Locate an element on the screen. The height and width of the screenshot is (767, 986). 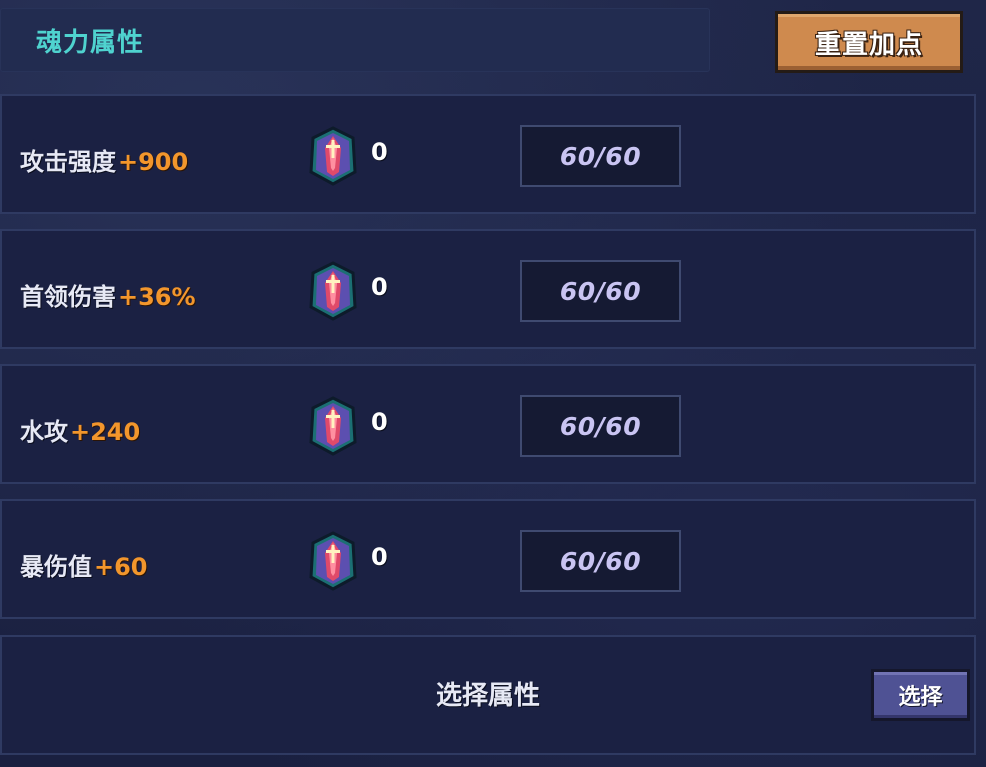
attribute-label: 水攻+240 is located at coordinates (80, 432).